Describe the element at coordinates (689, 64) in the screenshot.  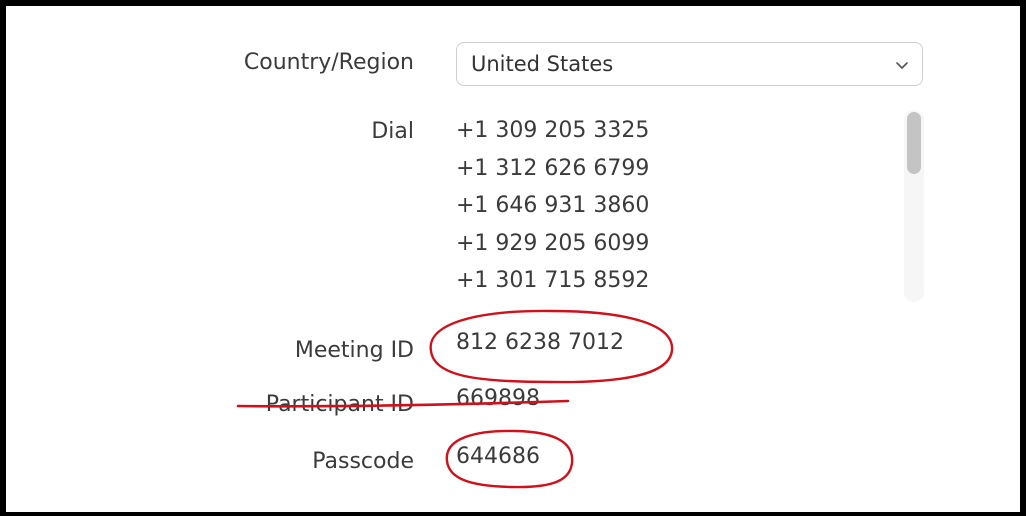
I see `country-region-select: United States` at that location.